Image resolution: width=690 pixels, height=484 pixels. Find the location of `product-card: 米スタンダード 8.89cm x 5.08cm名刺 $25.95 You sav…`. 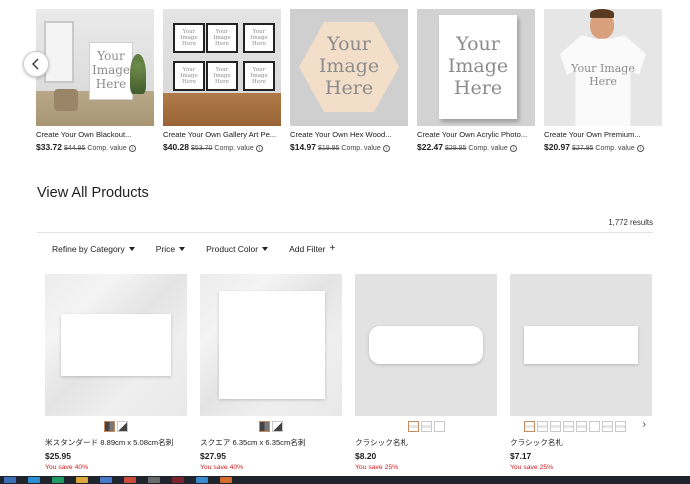

product-card: 米スタンダード 8.89cm x 5.08cm名刺 $25.95 You sav… is located at coordinates (116, 372).